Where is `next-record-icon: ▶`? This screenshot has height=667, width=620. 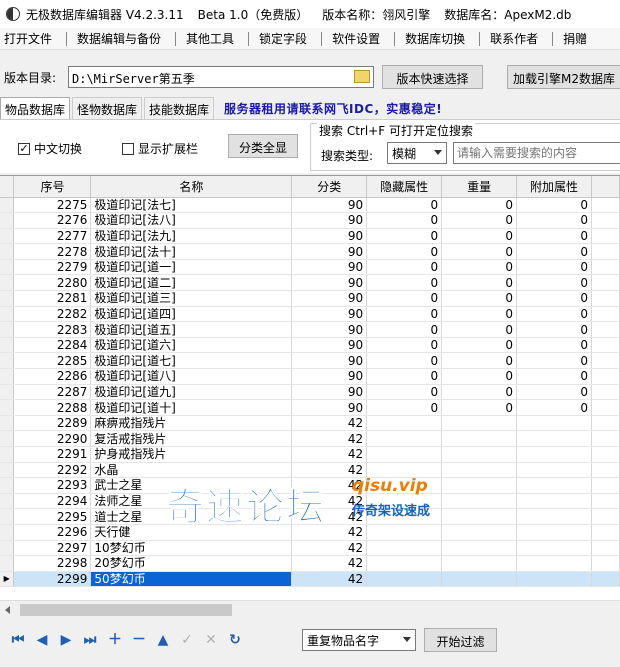 next-record-icon: ▶ is located at coordinates (66, 640).